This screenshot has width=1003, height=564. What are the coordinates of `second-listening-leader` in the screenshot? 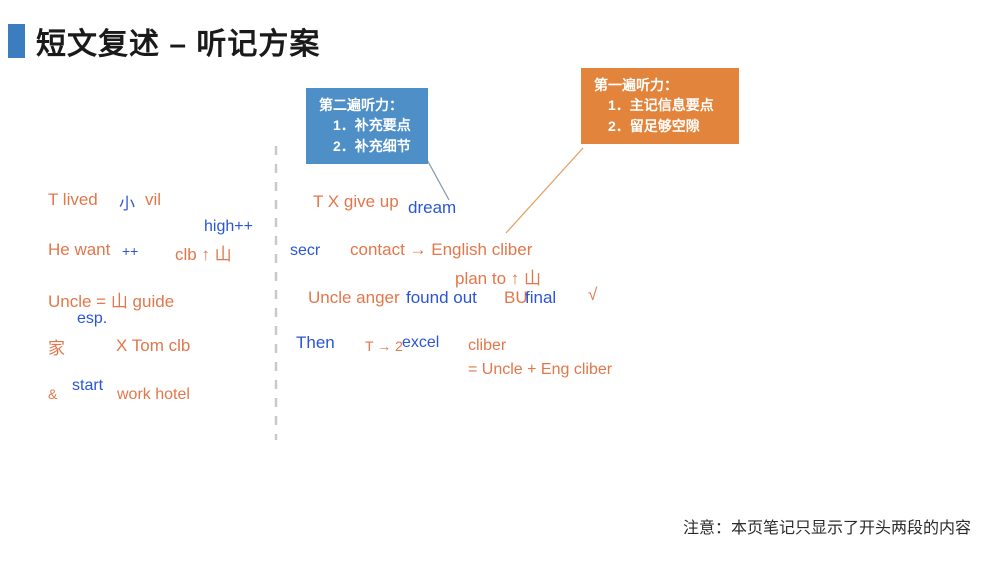 It's located at (437, 178).